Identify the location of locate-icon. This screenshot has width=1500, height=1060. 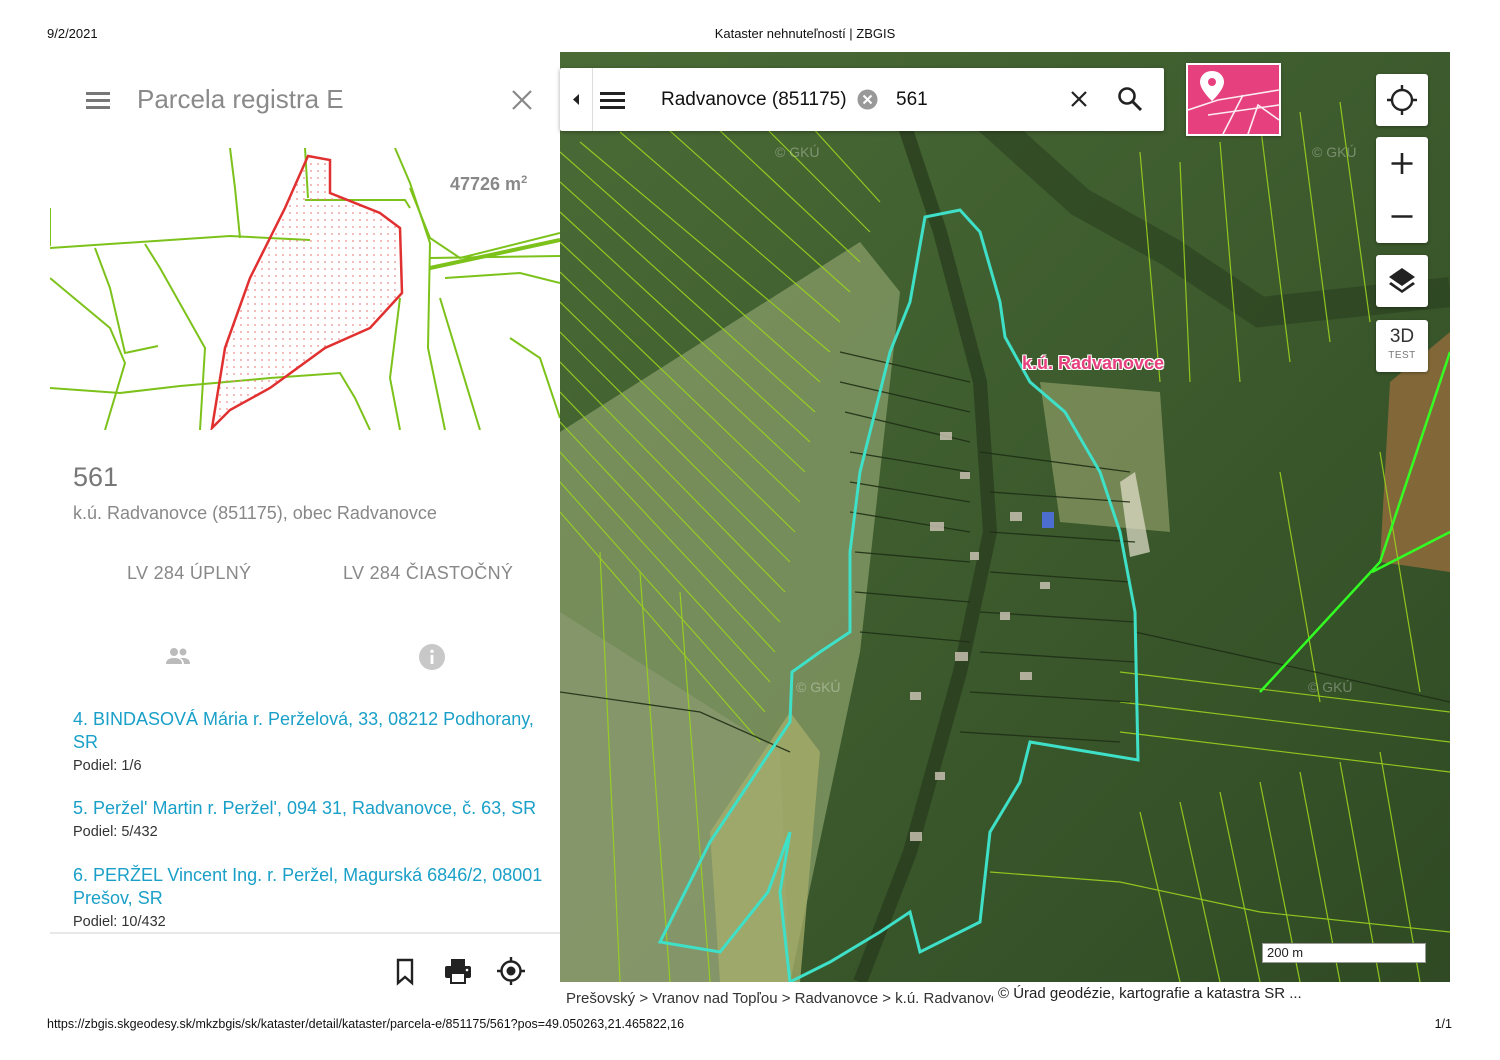
(511, 971).